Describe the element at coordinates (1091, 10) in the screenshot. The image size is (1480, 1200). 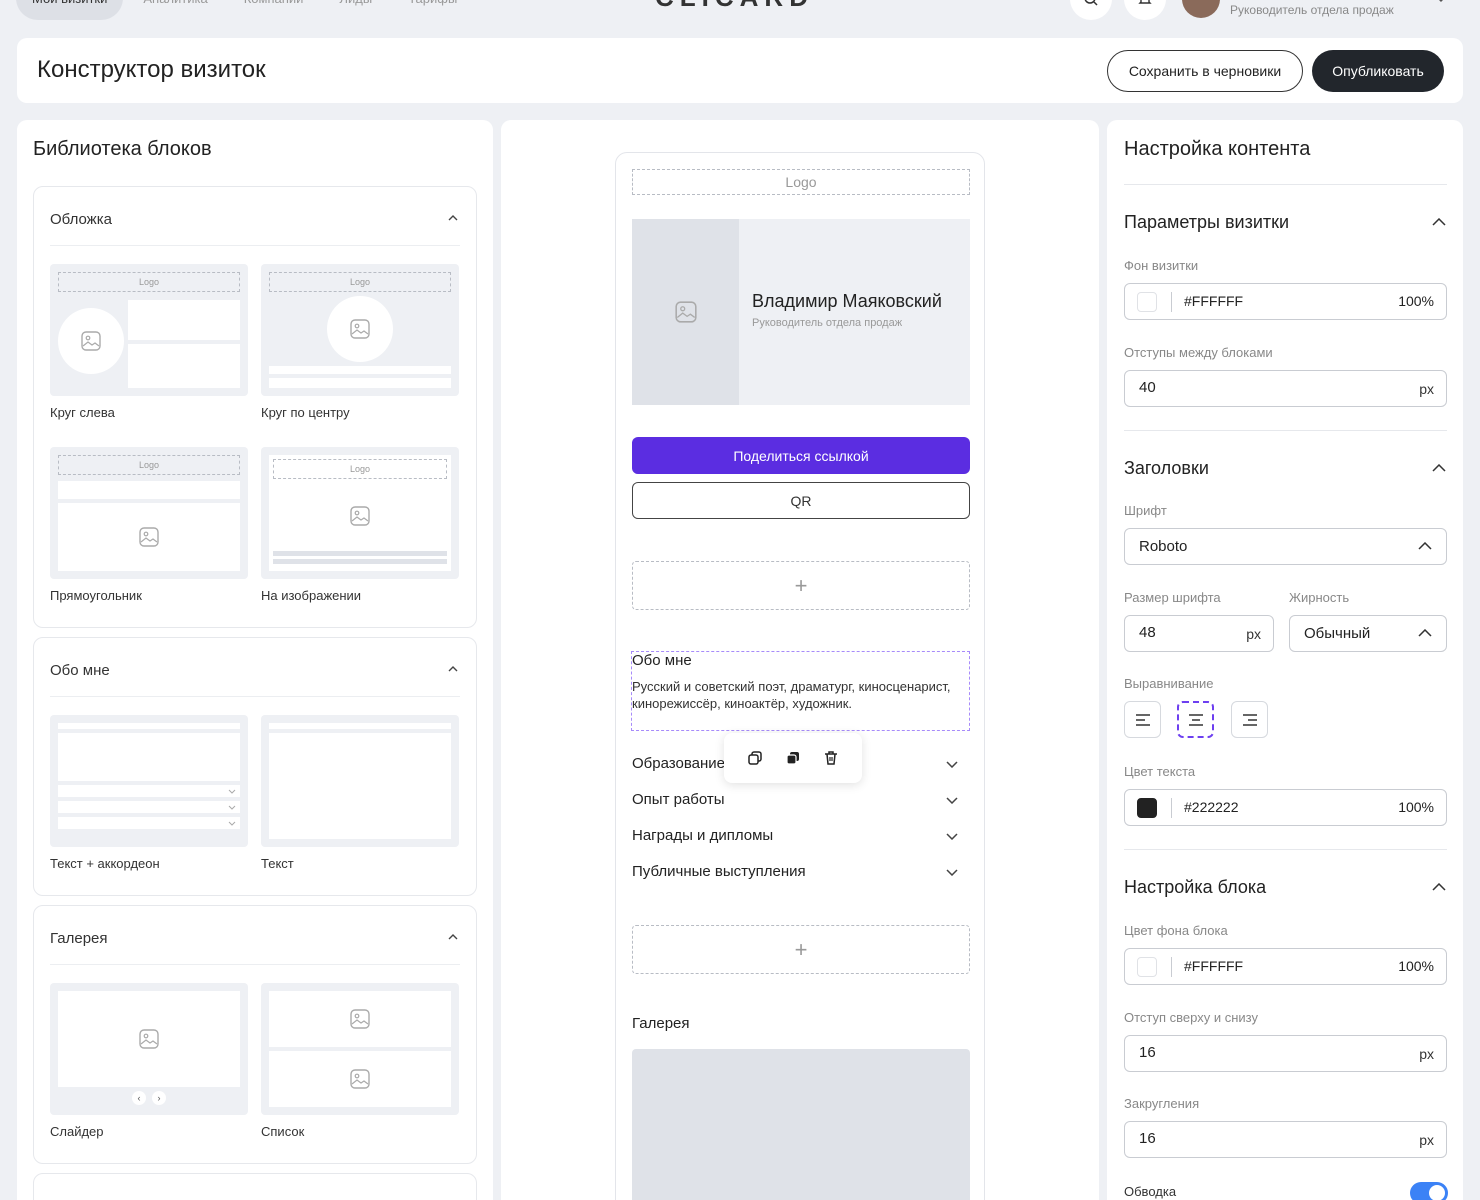
I see `search-button` at that location.